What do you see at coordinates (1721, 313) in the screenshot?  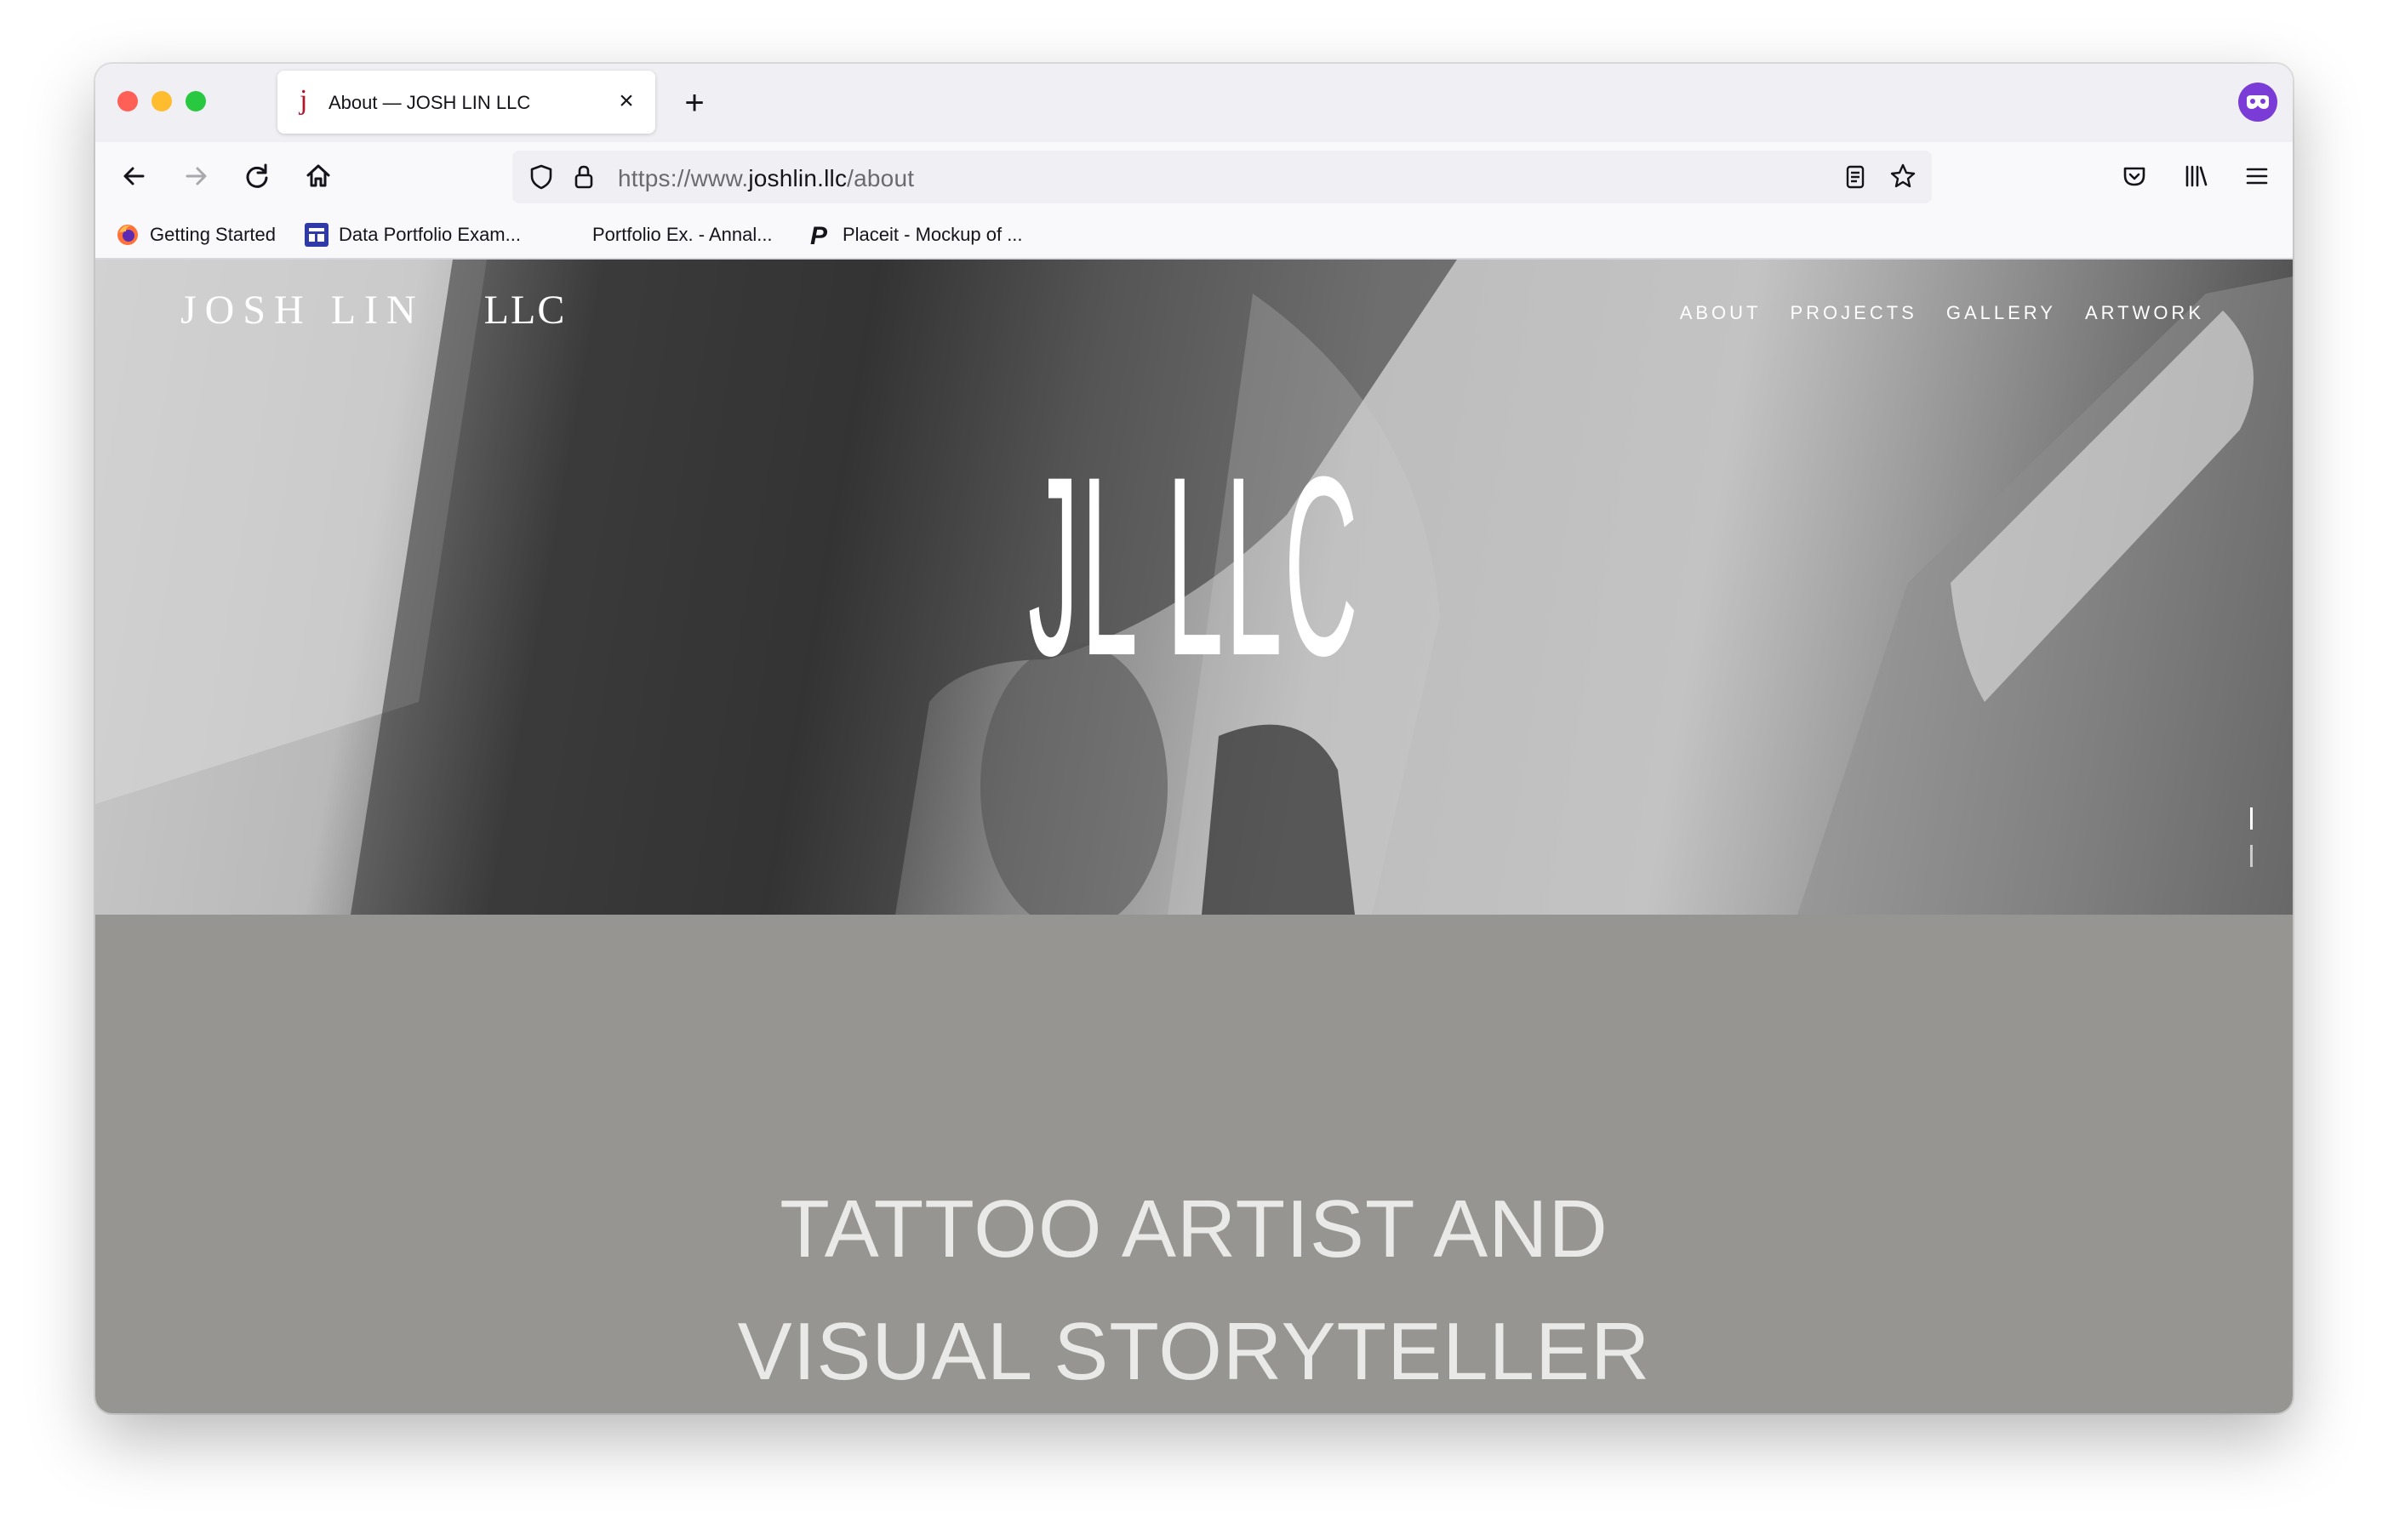 I see `nav-about: ABOUT` at bounding box center [1721, 313].